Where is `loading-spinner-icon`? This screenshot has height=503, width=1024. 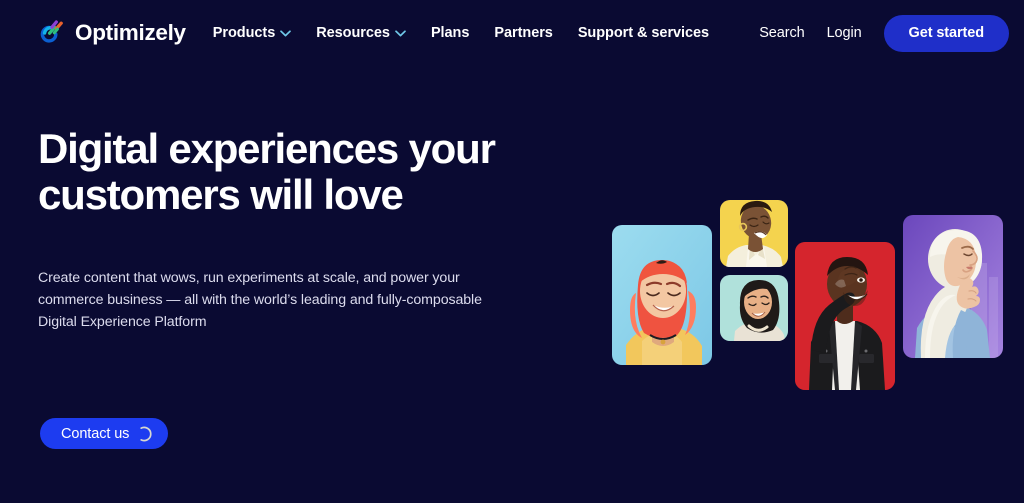
loading-spinner-icon is located at coordinates (144, 434).